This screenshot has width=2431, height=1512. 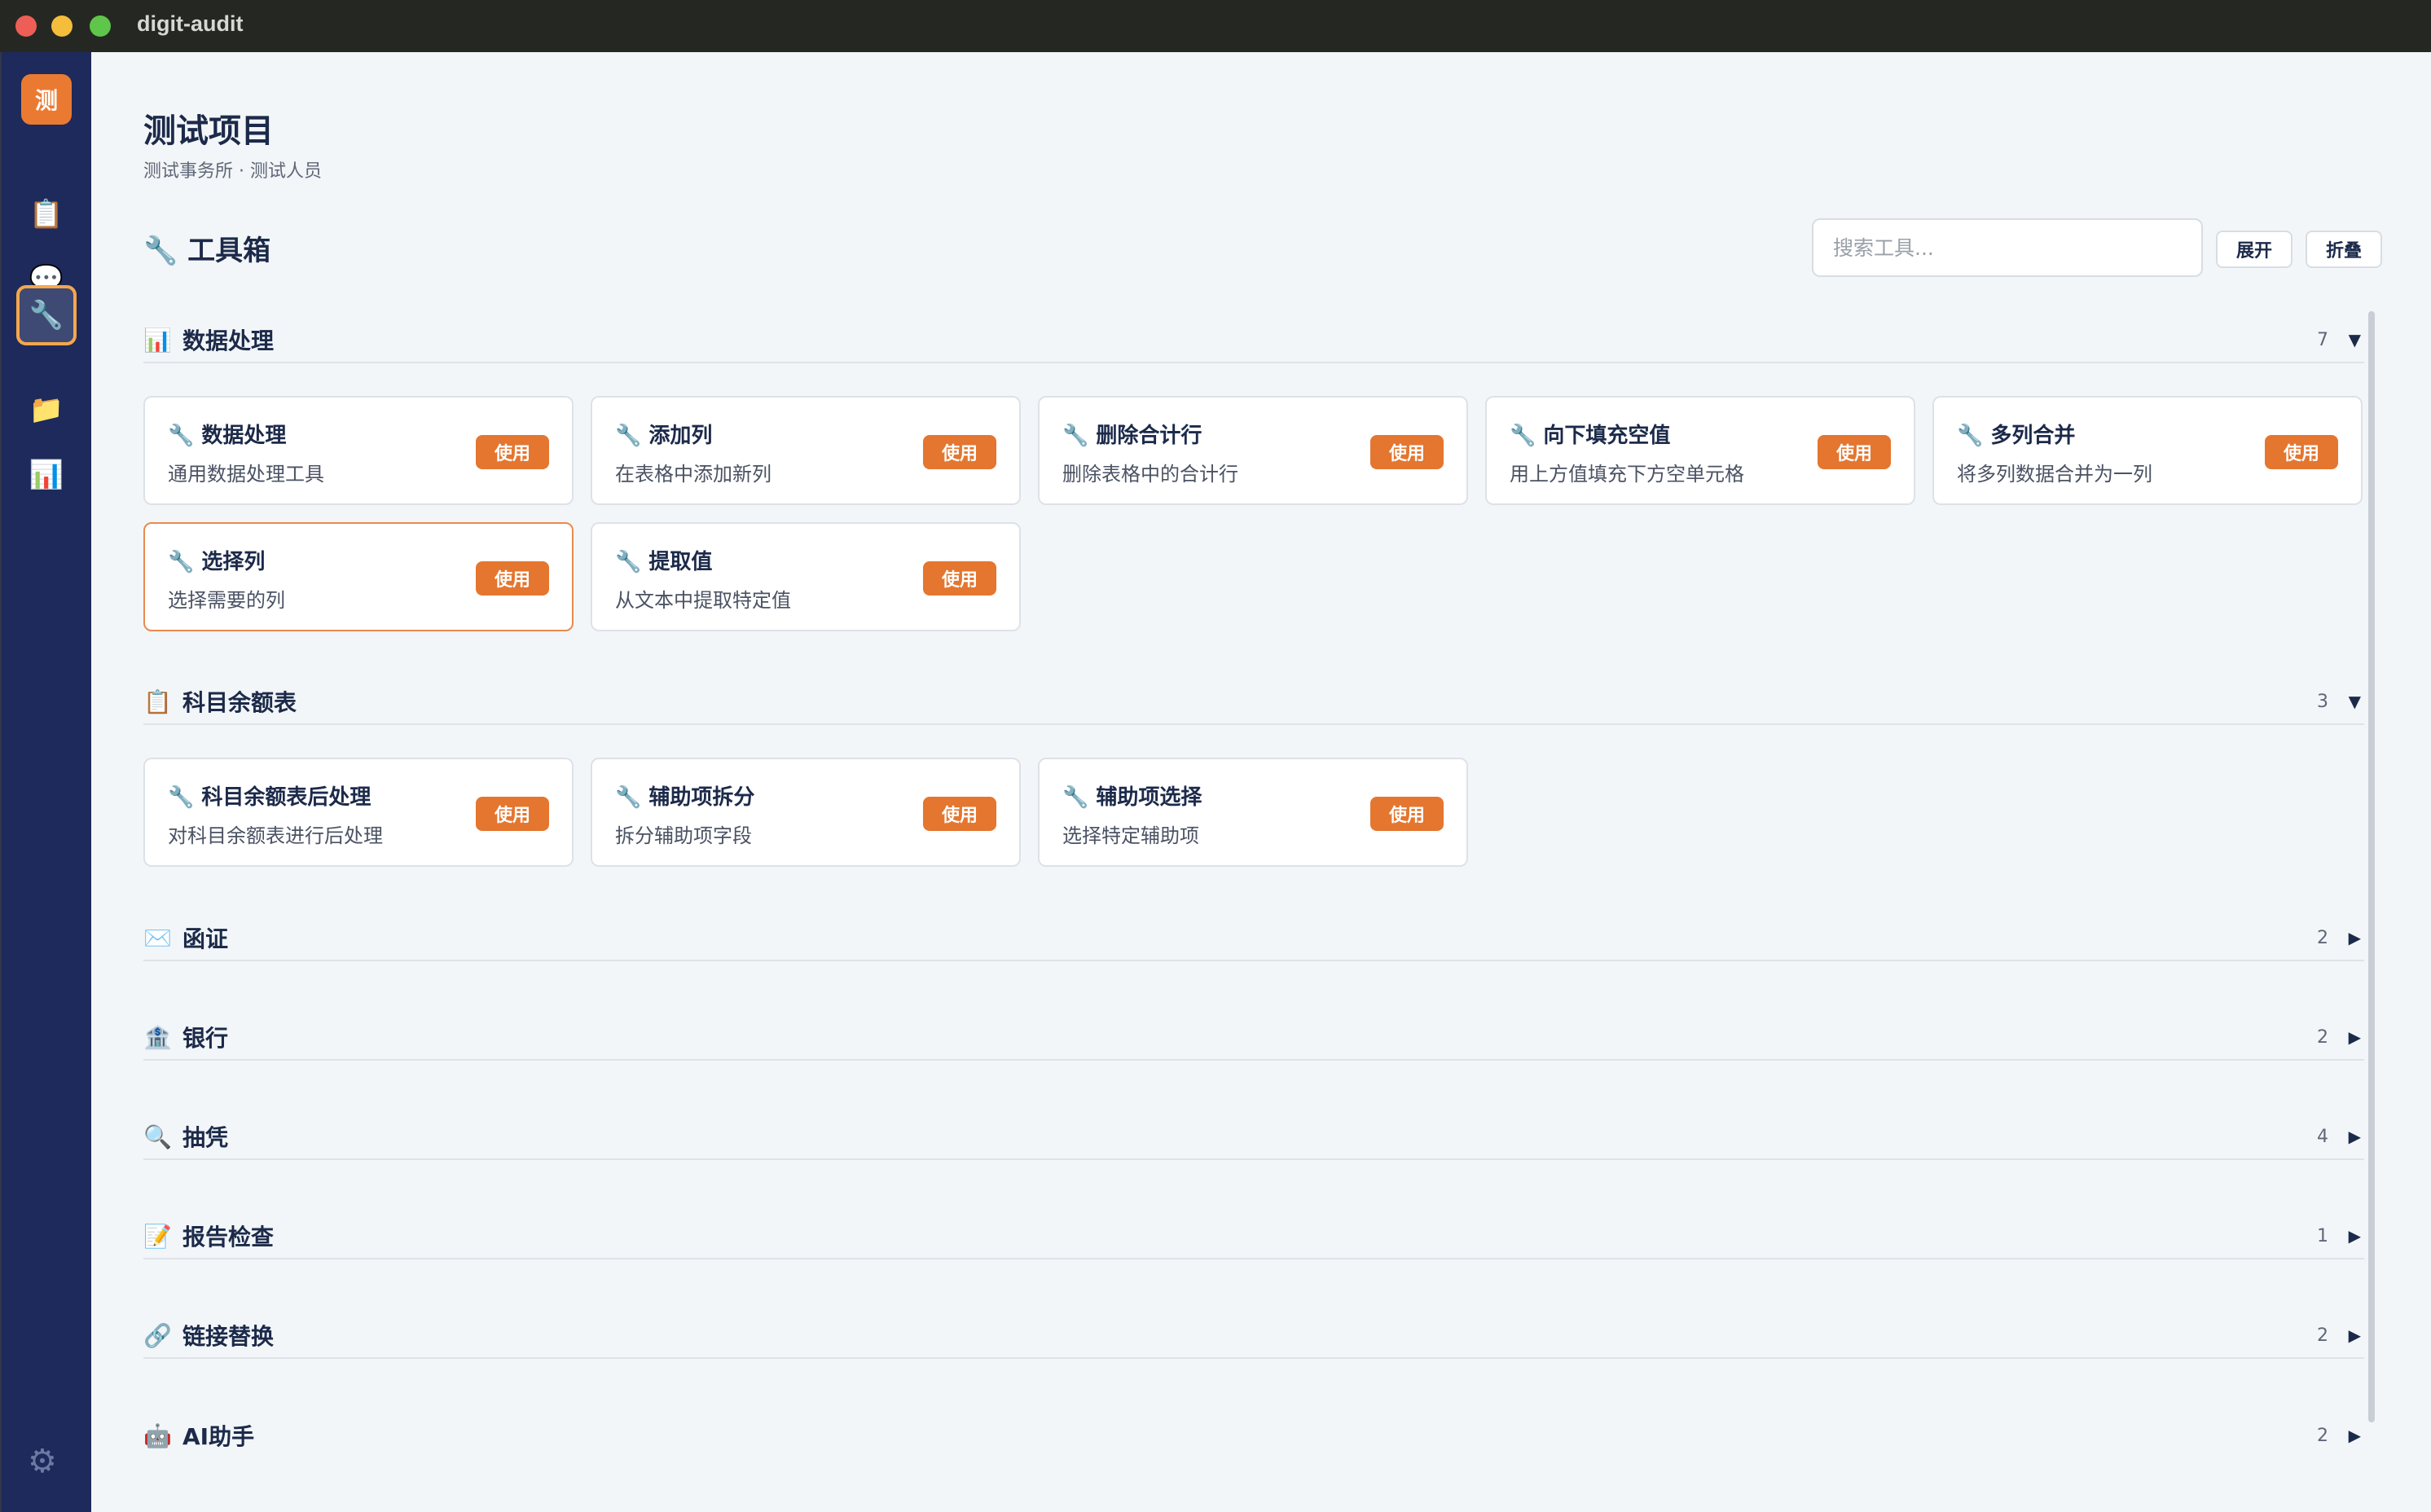 What do you see at coordinates (157, 701) in the screenshot?
I see `clipboard-icon: 📋` at bounding box center [157, 701].